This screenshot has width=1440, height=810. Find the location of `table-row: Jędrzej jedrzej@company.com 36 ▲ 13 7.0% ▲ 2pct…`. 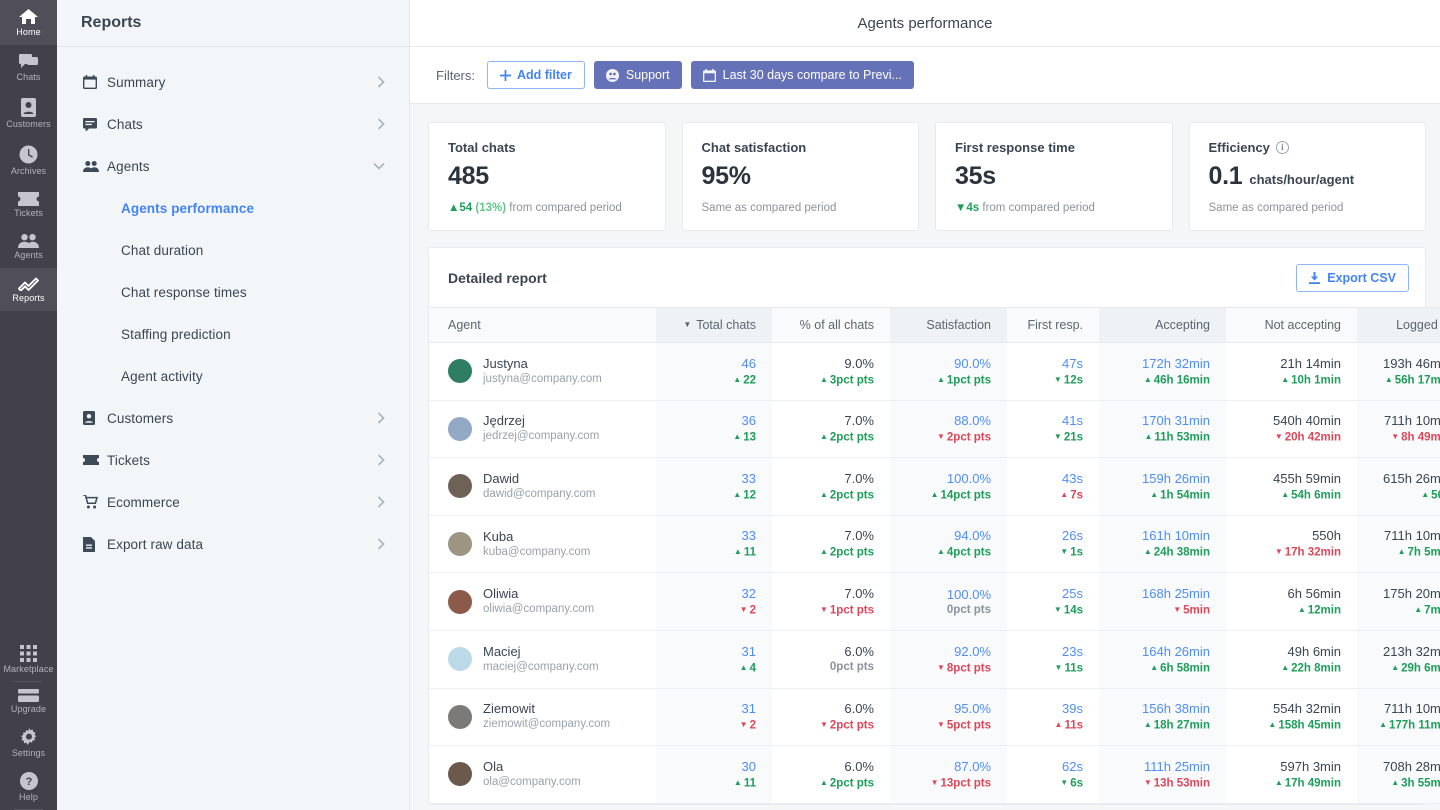

table-row: Jędrzej jedrzej@company.com 36 ▲ 13 7.0% ▲ 2pct… is located at coordinates (934, 429).